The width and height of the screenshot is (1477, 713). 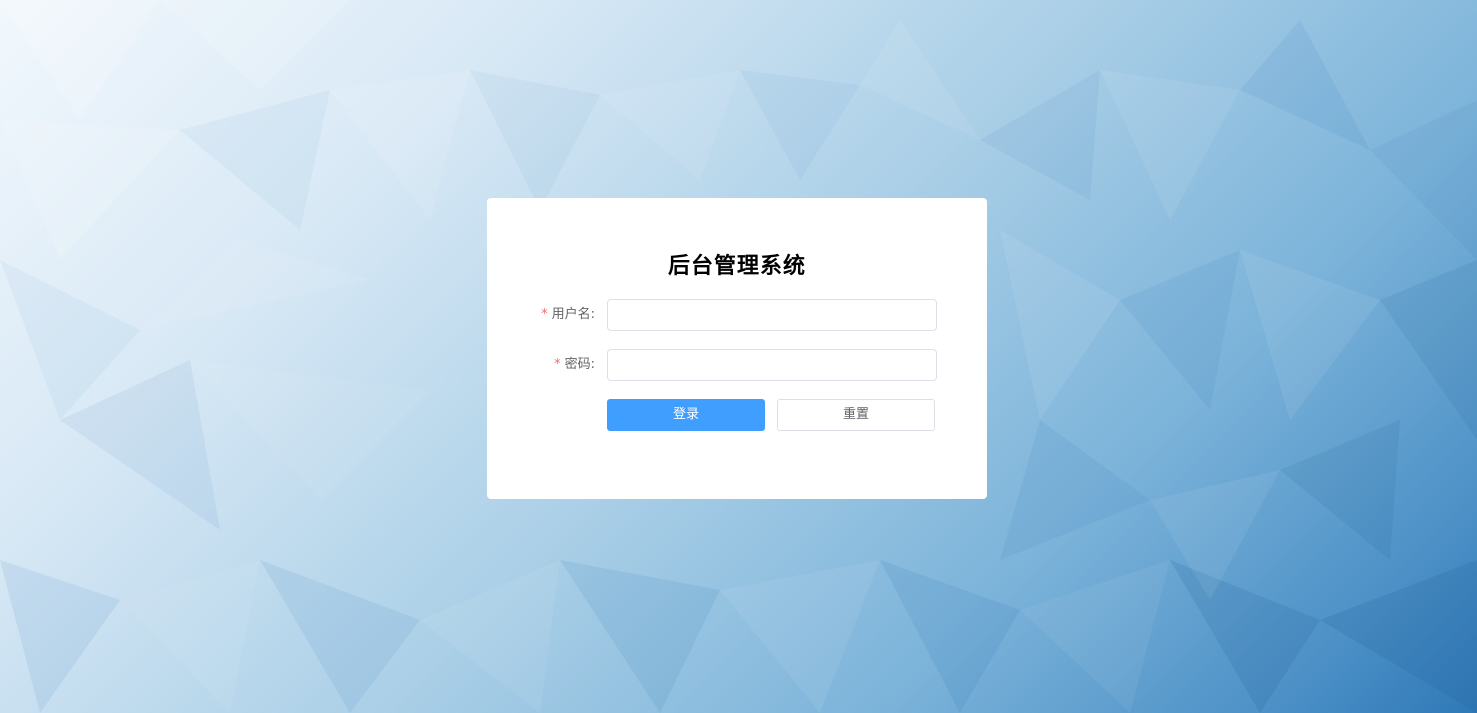 I want to click on password-row: * 密码:, so click(x=737, y=365).